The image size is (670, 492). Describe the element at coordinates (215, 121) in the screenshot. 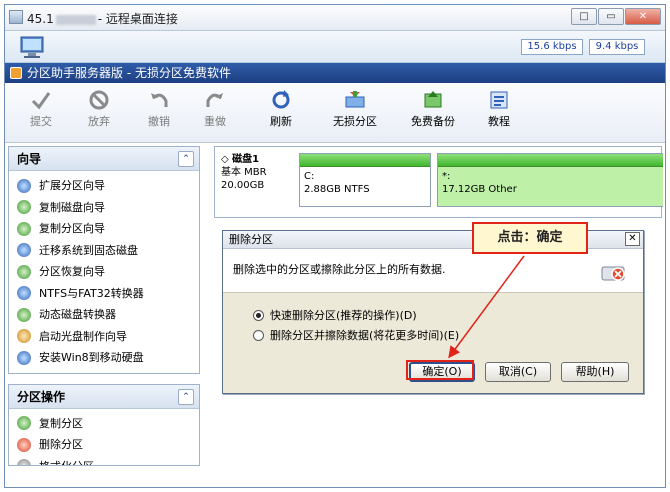

I see `redo-label: 重做` at that location.